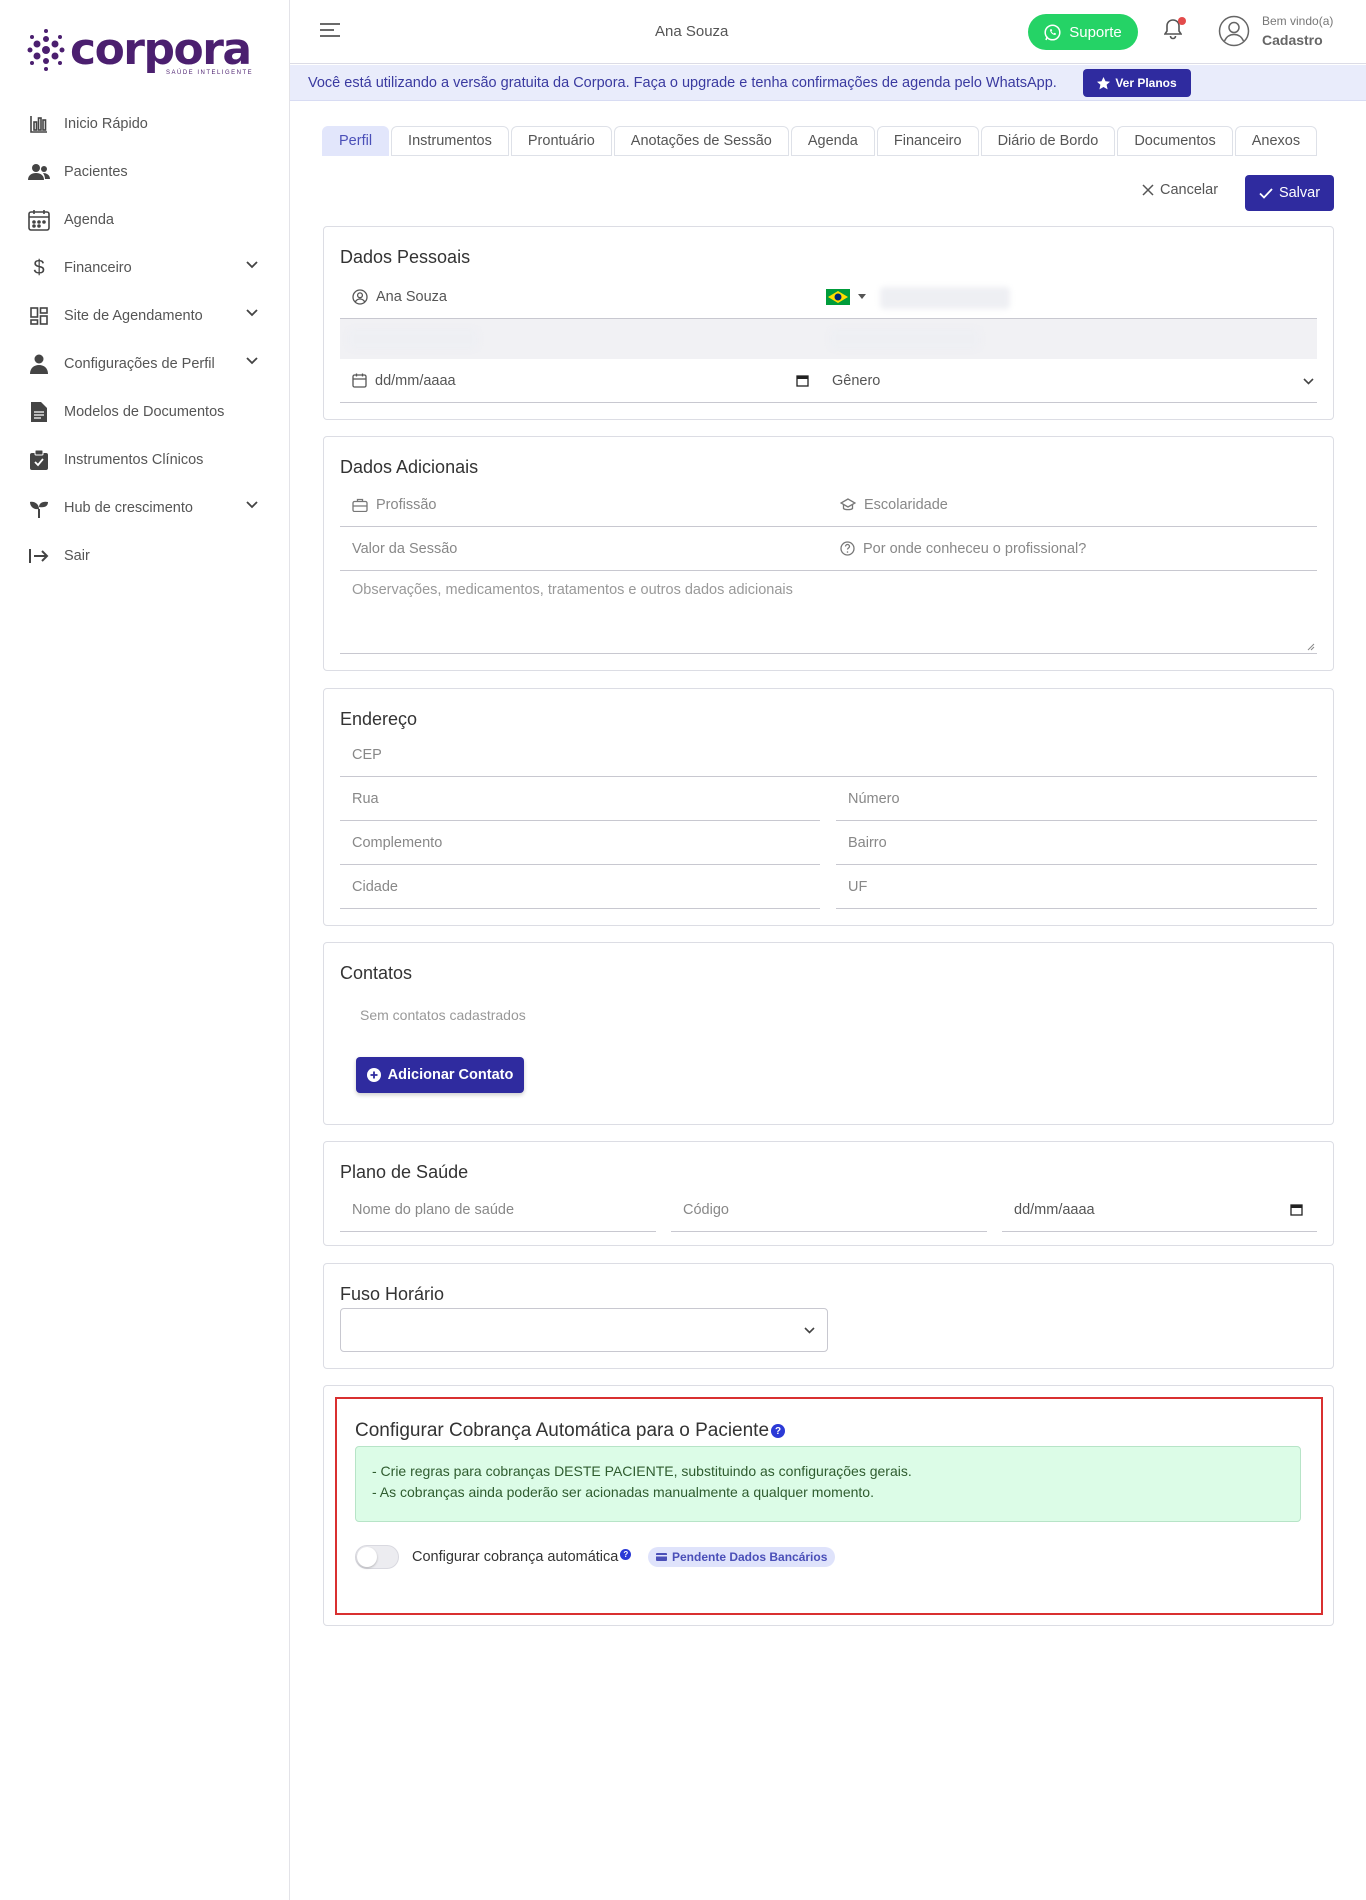 The height and width of the screenshot is (1900, 1366). Describe the element at coordinates (1266, 193) in the screenshot. I see `check-icon` at that location.